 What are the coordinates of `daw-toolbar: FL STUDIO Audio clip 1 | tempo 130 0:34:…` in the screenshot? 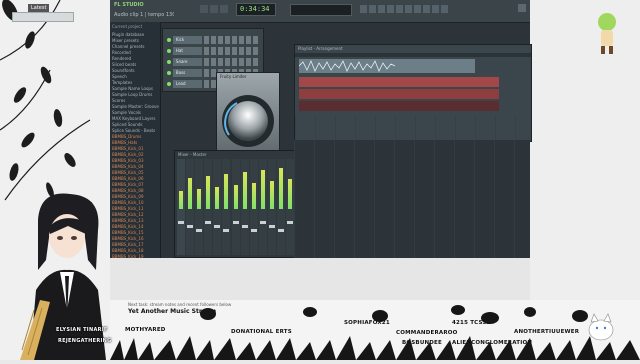 It's located at (320, 11).